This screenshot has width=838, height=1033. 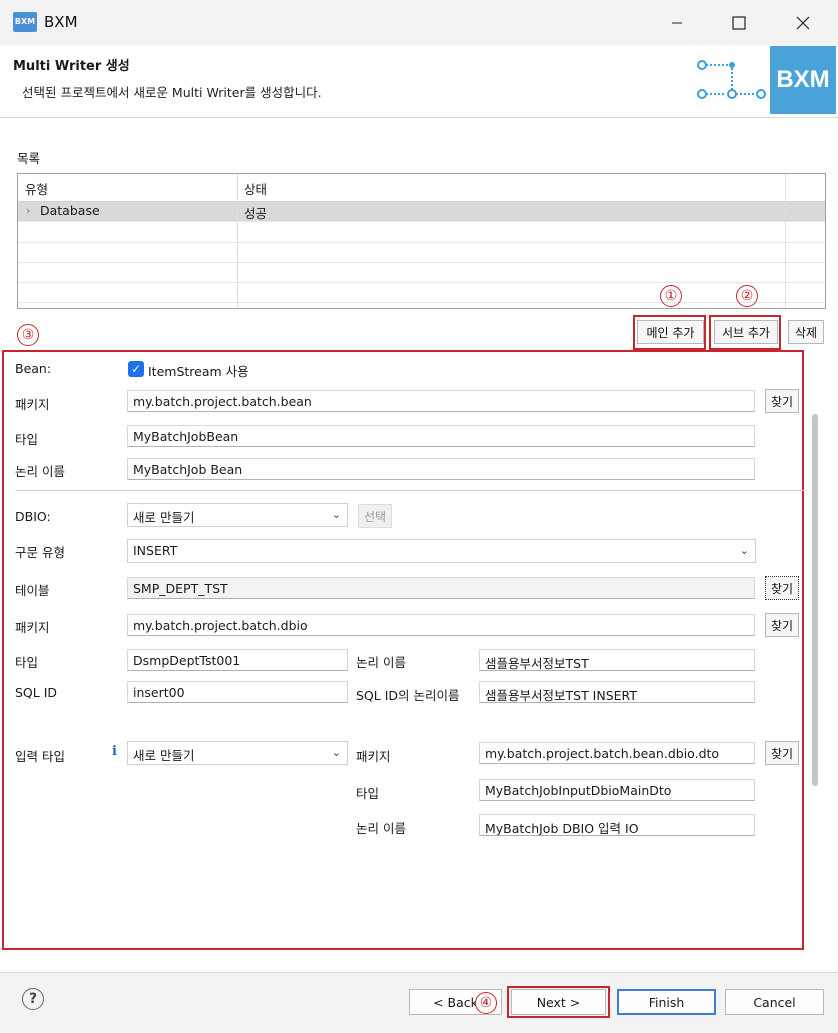 I want to click on connector-graphic-icon, so click(x=731, y=79).